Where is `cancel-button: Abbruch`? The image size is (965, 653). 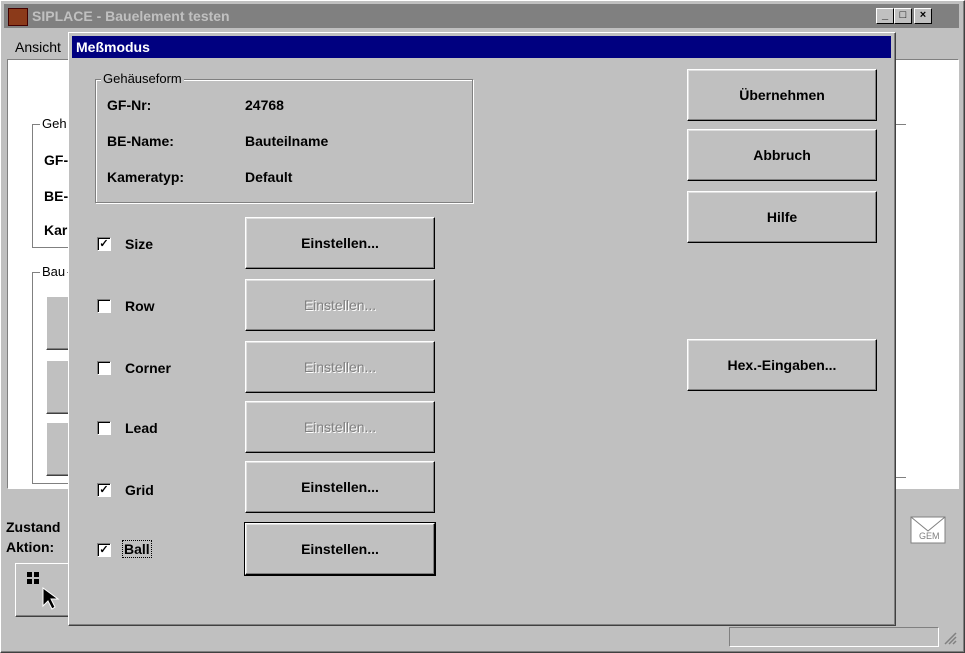
cancel-button: Abbruch is located at coordinates (782, 155).